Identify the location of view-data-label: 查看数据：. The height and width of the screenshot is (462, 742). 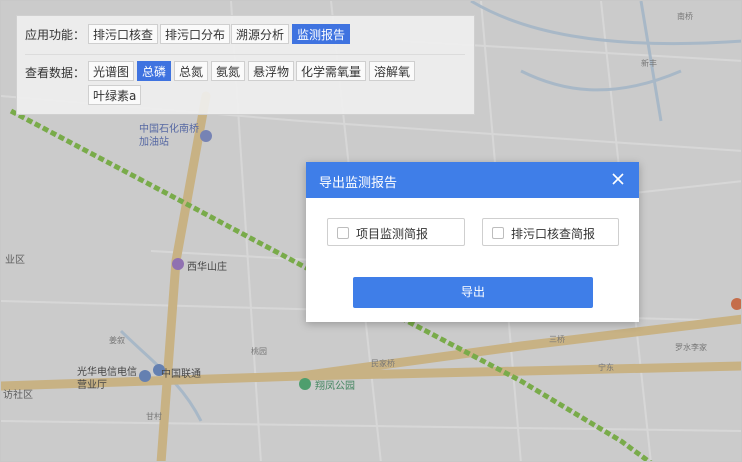
(55, 73).